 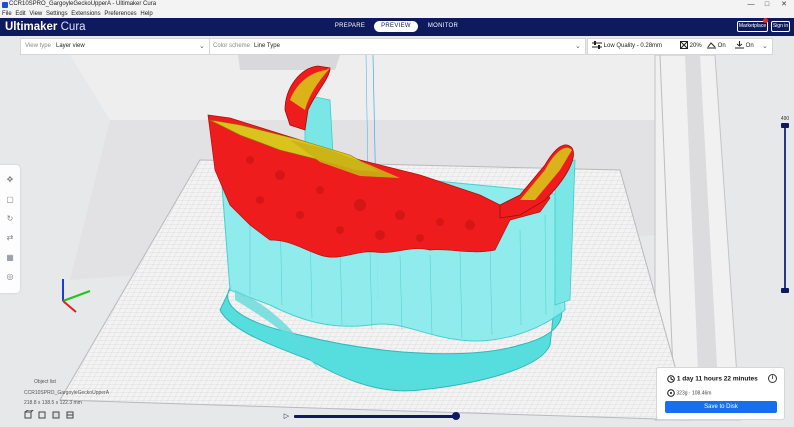 What do you see at coordinates (7, 14) in the screenshot?
I see `menu-file: File` at bounding box center [7, 14].